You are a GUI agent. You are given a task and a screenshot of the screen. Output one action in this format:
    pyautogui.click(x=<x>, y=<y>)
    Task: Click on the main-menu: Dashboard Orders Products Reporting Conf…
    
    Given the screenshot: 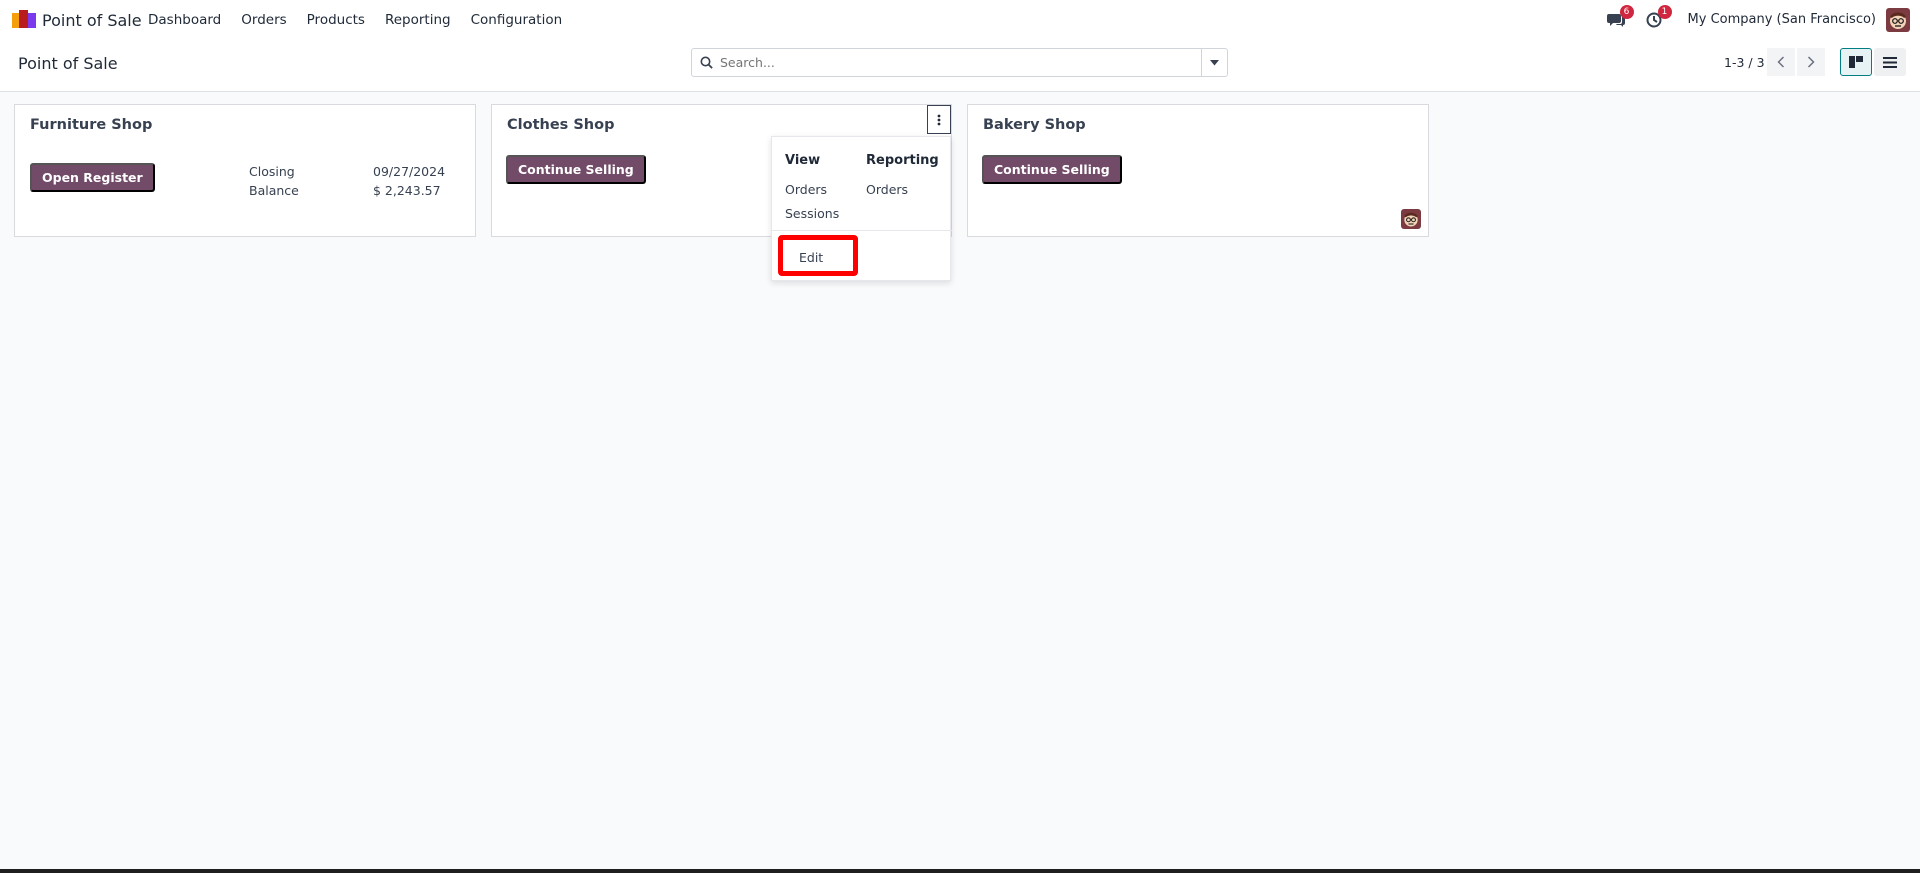 What is the action you would take?
    pyautogui.click(x=355, y=19)
    